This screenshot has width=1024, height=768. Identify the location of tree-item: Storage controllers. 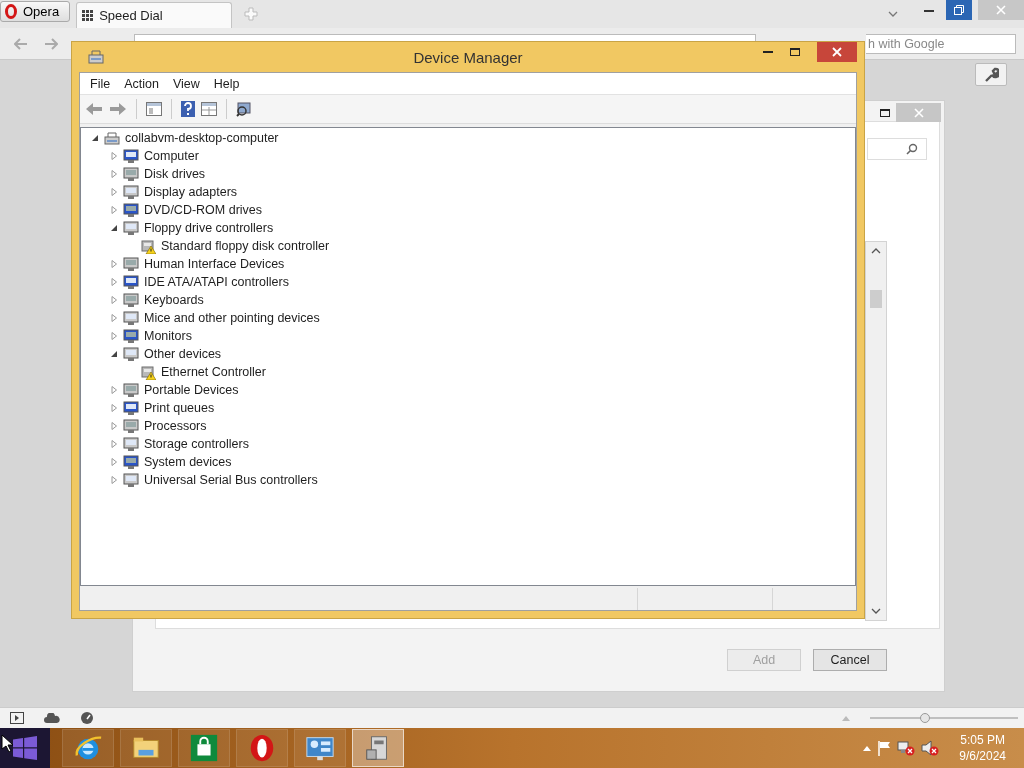
(196, 444).